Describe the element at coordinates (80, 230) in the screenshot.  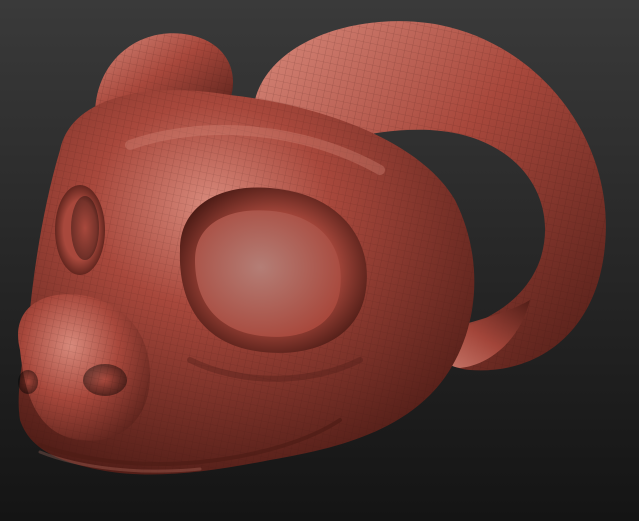
I see `left-eye-socket` at that location.